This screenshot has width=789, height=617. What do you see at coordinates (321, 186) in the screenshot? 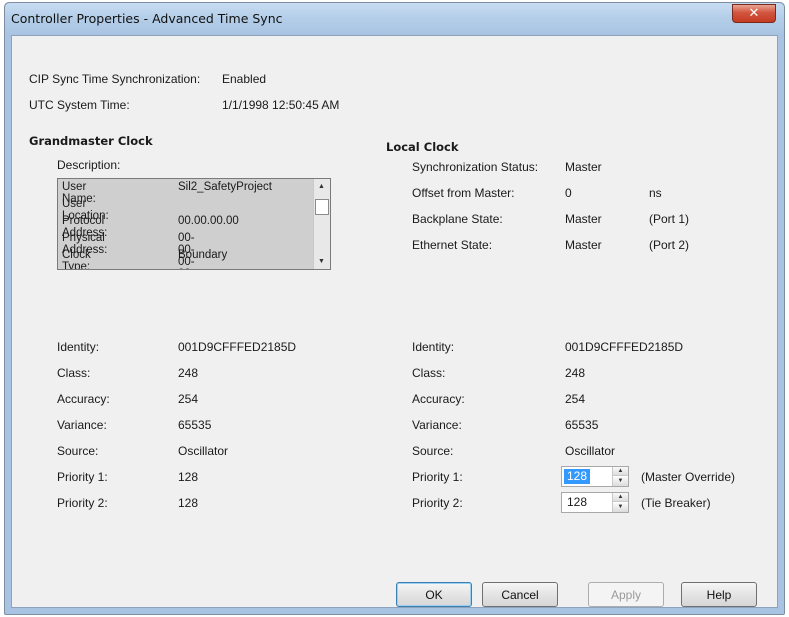
I see `scroll-up-arrow-icon: ▲` at bounding box center [321, 186].